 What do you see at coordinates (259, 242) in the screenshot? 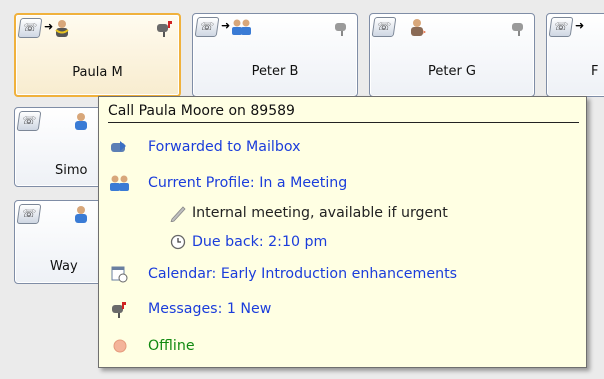
I see `due-back: Due back: 2:10 pm` at bounding box center [259, 242].